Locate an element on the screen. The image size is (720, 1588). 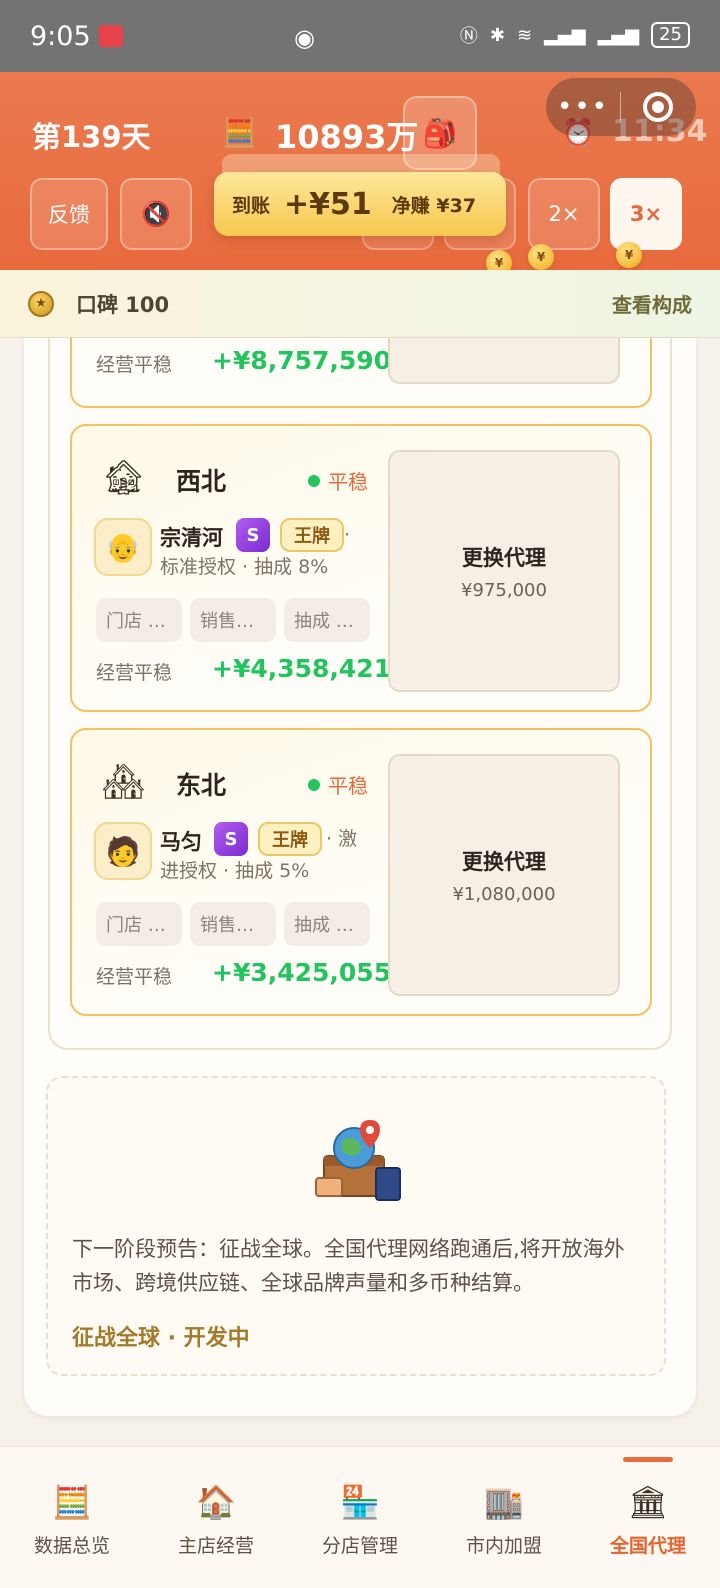
operation-value: +¥8,757,590 is located at coordinates (302, 360).